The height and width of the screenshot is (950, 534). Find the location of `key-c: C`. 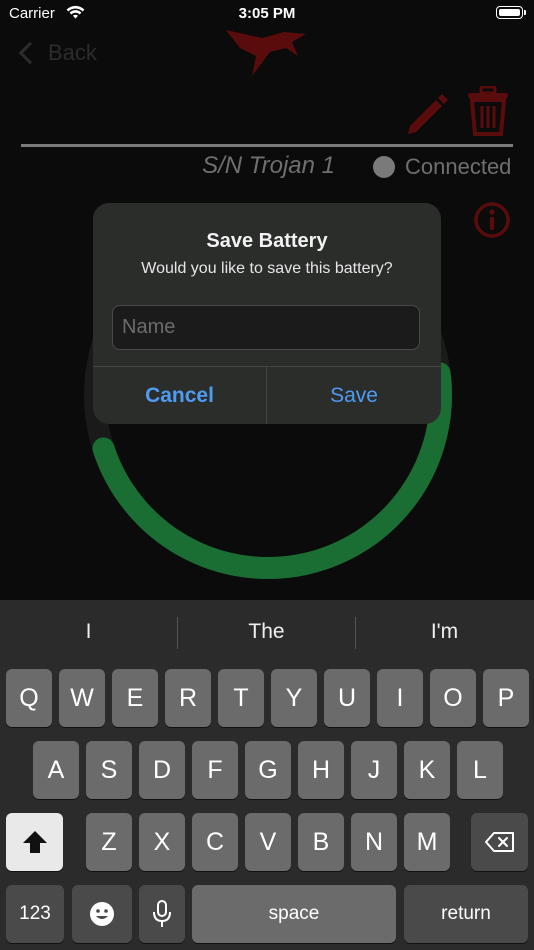

key-c: C is located at coordinates (215, 842).